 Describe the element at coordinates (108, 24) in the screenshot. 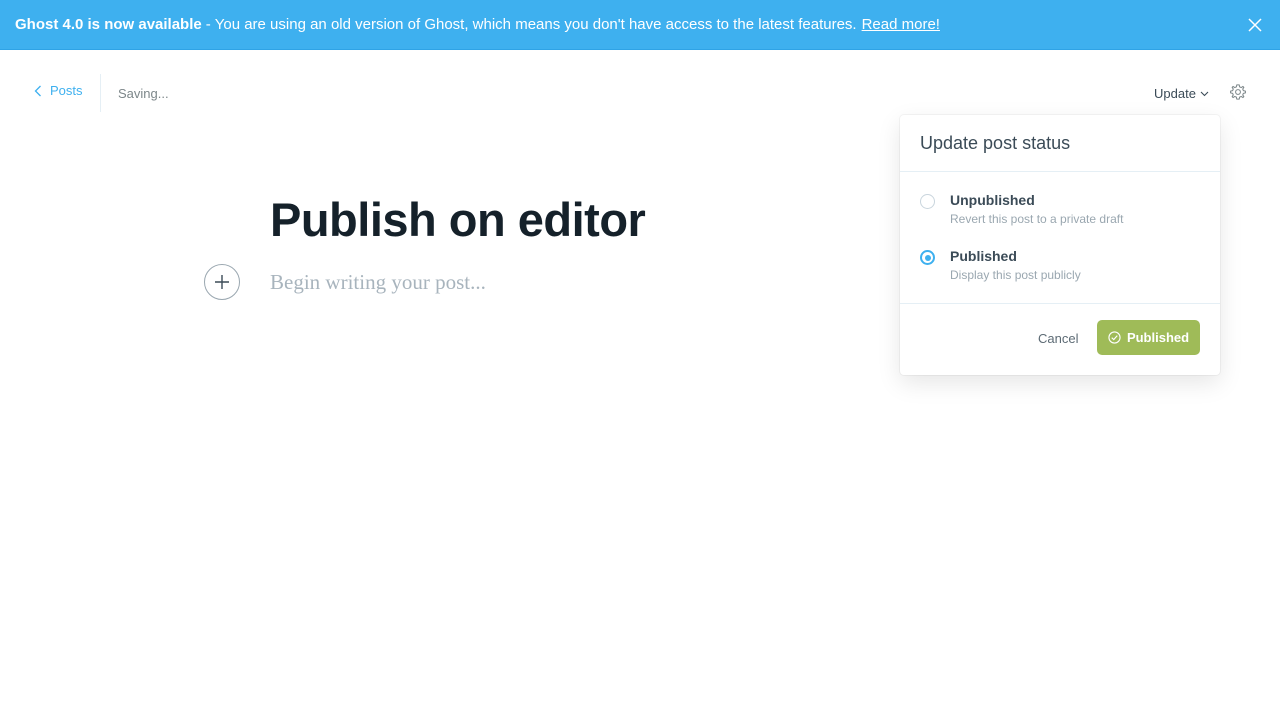

I see `banner-title: Ghost 4.0 is now available` at that location.